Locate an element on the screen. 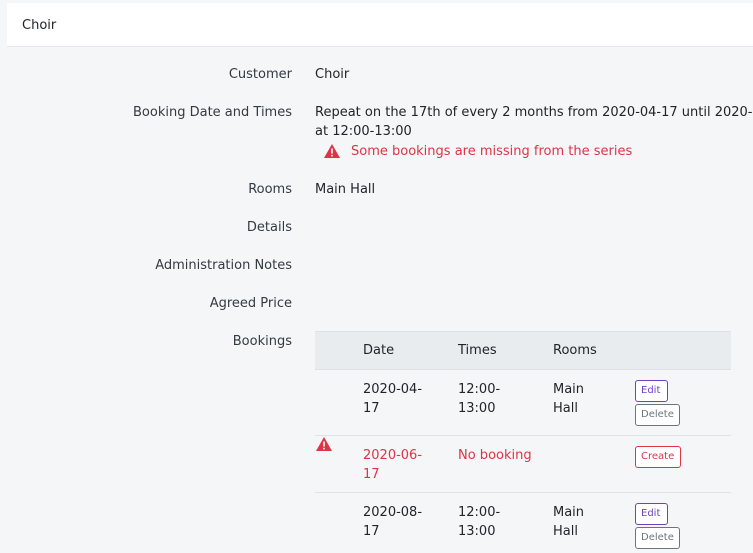  header-icon is located at coordinates (339, 351).